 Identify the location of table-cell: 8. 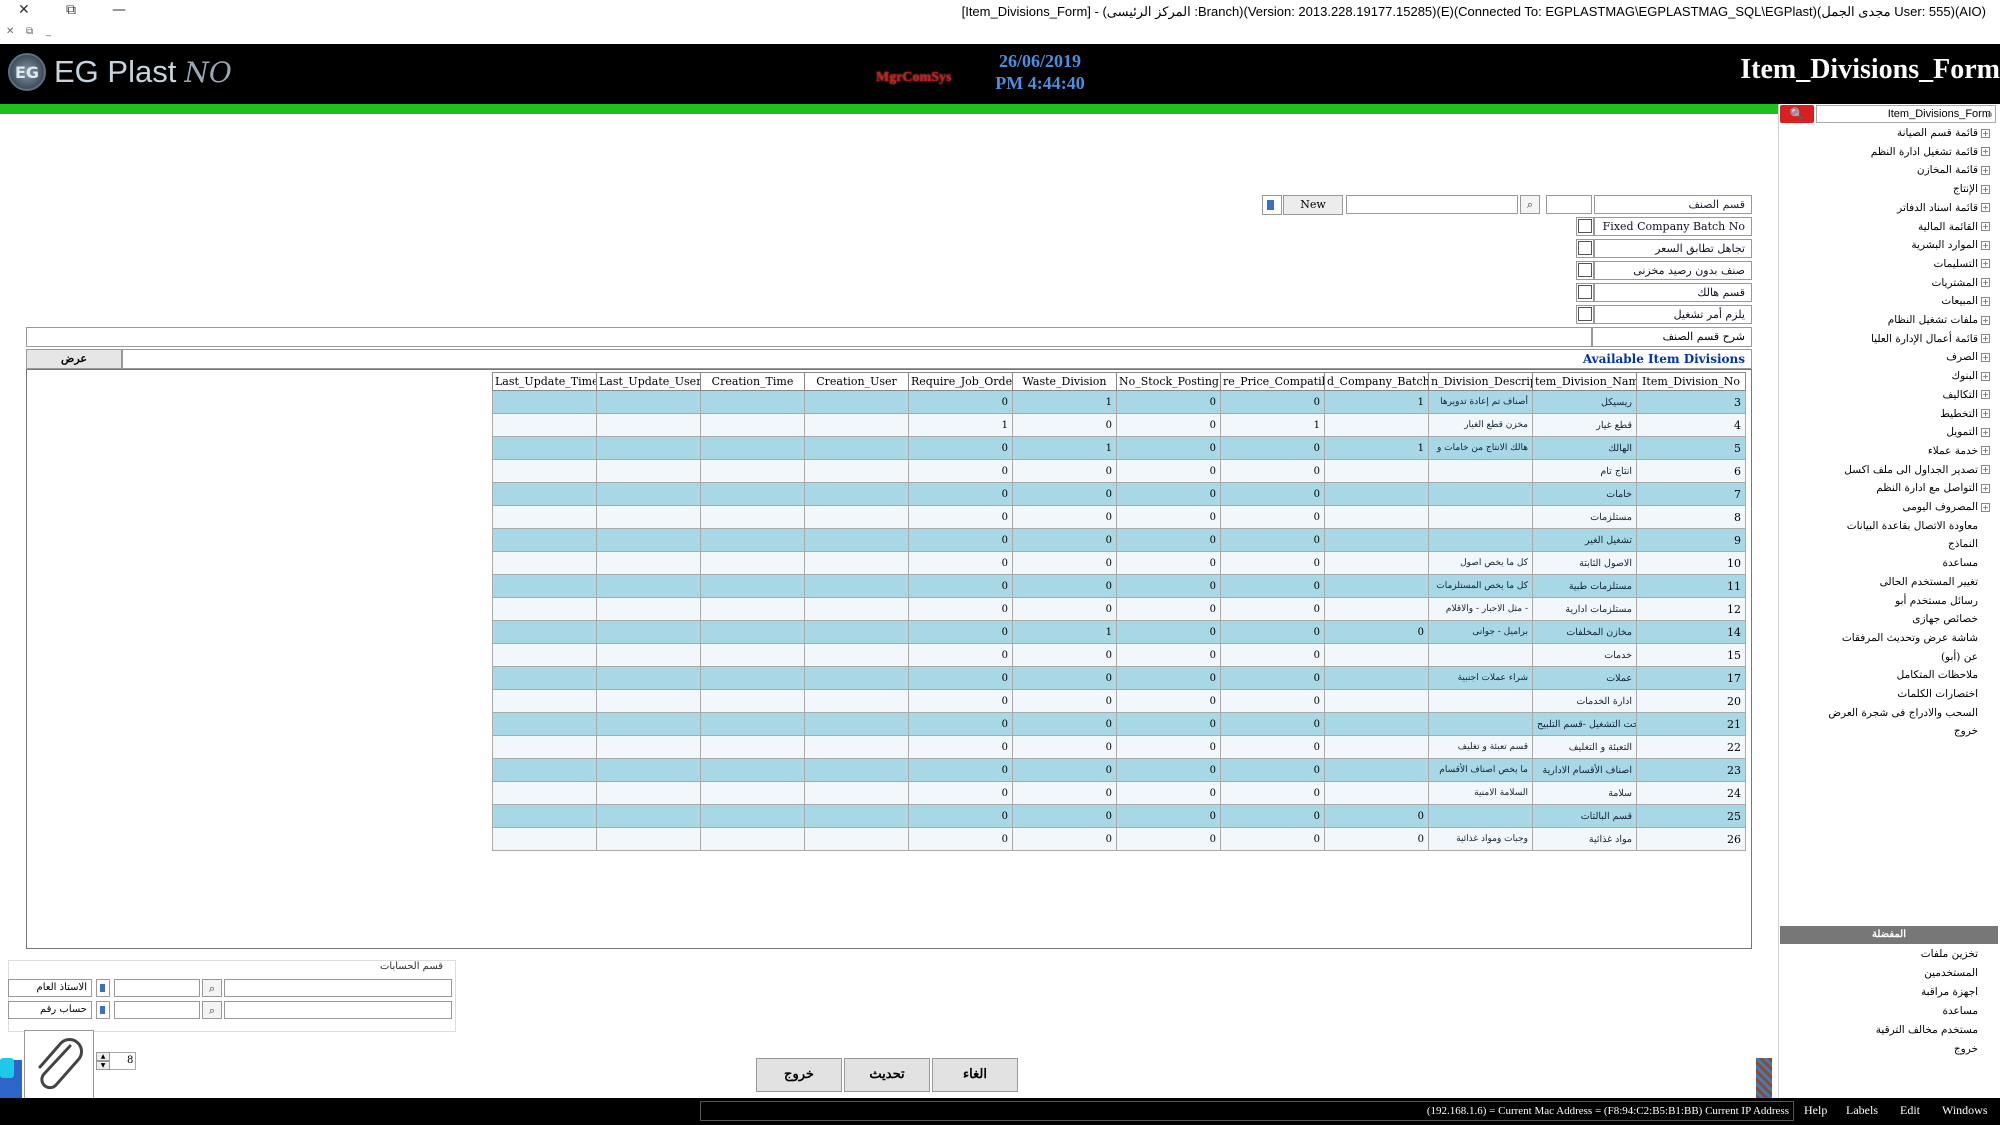
(1691, 517).